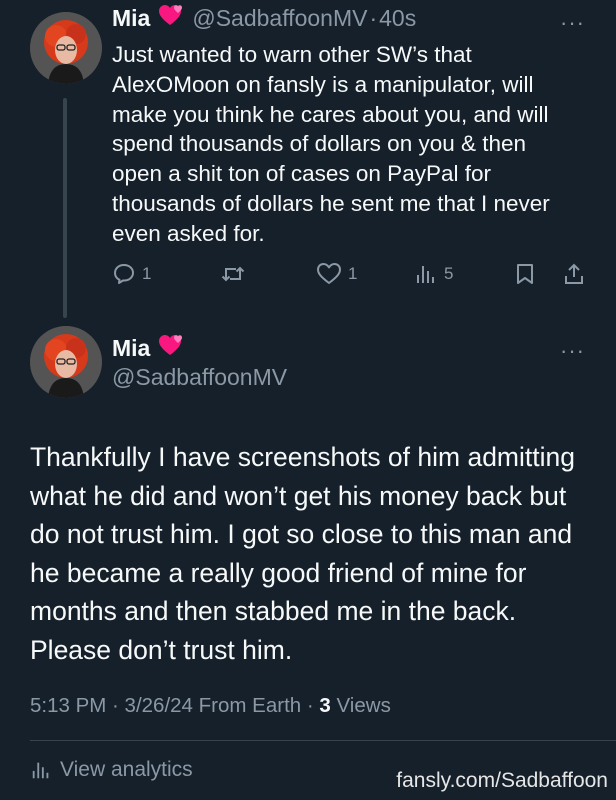 The image size is (616, 800). Describe the element at coordinates (353, 273) in the screenshot. I see `like-count: 1` at that location.